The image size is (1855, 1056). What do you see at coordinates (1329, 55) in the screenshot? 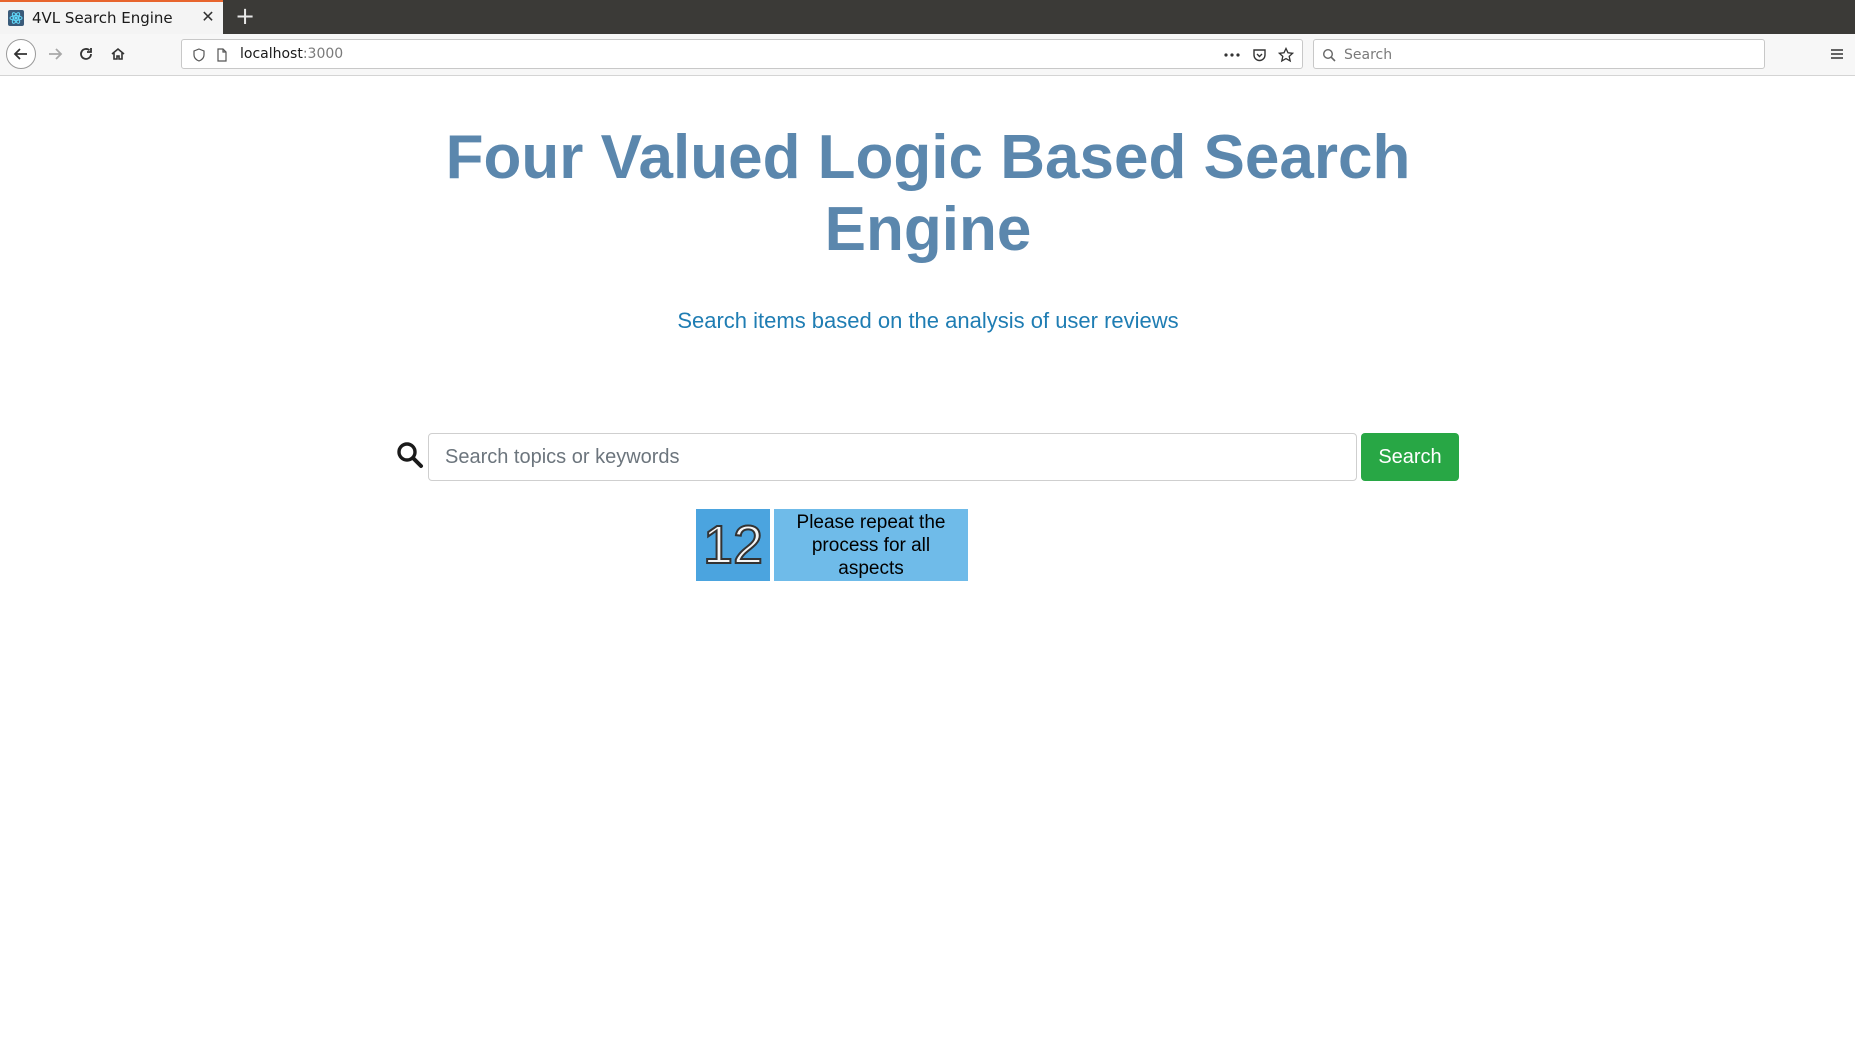
I see `search-icon` at bounding box center [1329, 55].